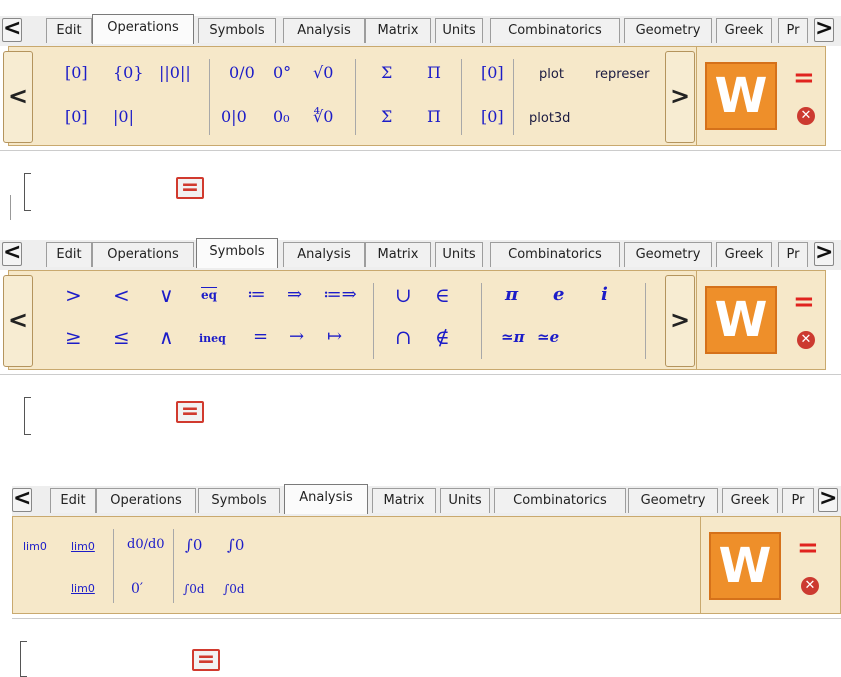 The height and width of the screenshot is (677, 841). Describe the element at coordinates (296, 337) in the screenshot. I see `arrow-button: →` at that location.